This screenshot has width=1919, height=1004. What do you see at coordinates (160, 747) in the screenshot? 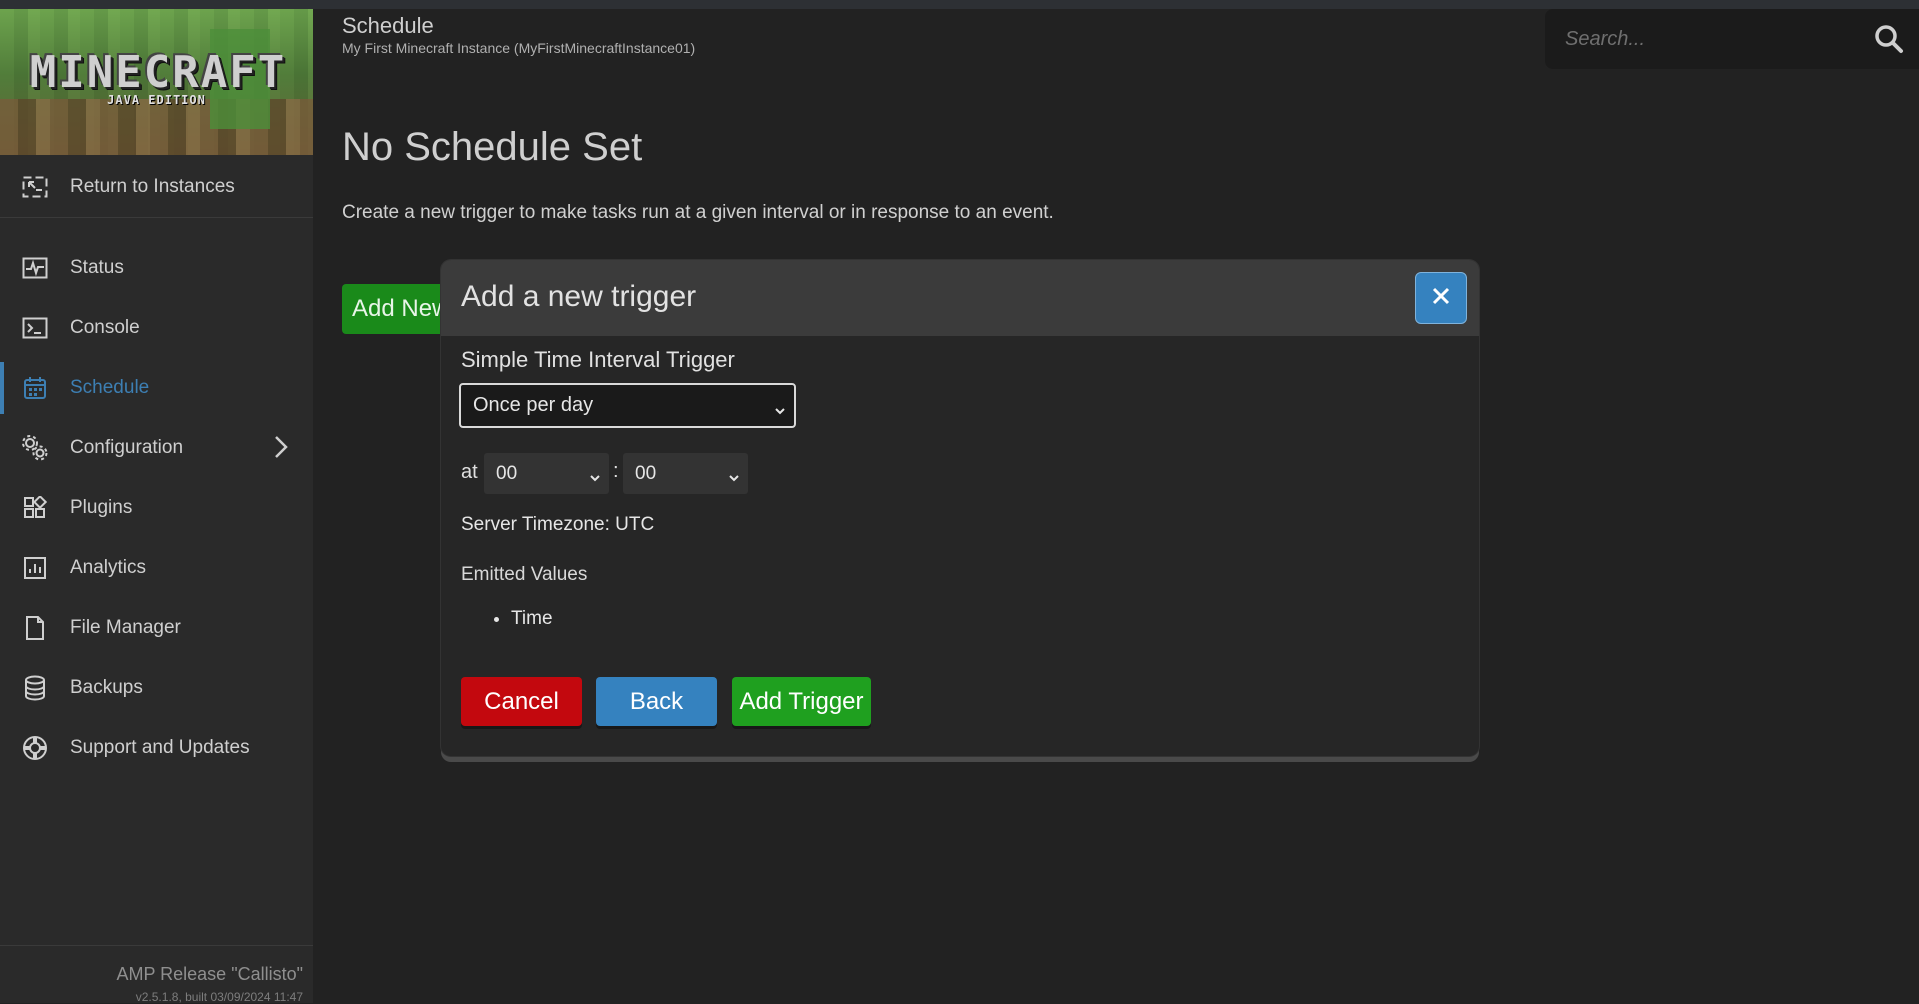
I see `sidebar-item-label: Support and Updates` at bounding box center [160, 747].